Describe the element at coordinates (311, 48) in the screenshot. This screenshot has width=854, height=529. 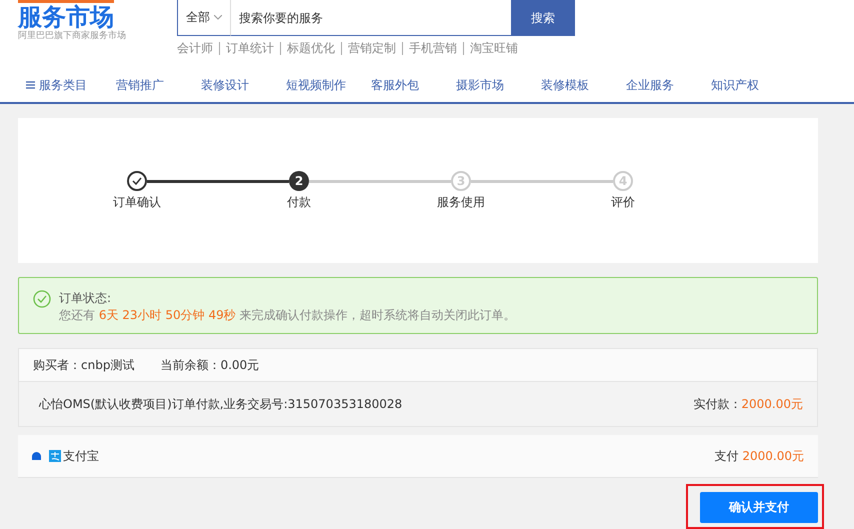
I see `hot-search-link: 标题优化` at that location.